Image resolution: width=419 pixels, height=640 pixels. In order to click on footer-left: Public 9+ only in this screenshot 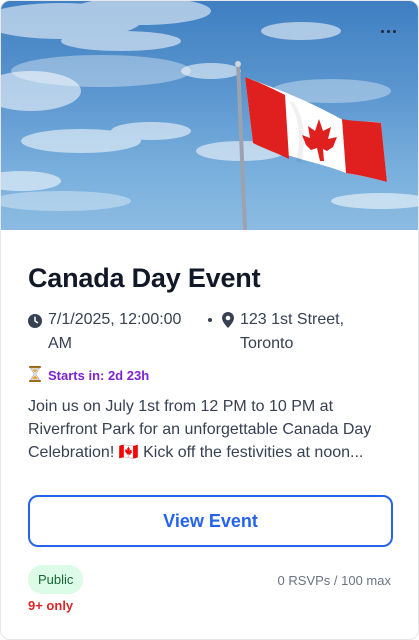, I will do `click(56, 589)`.